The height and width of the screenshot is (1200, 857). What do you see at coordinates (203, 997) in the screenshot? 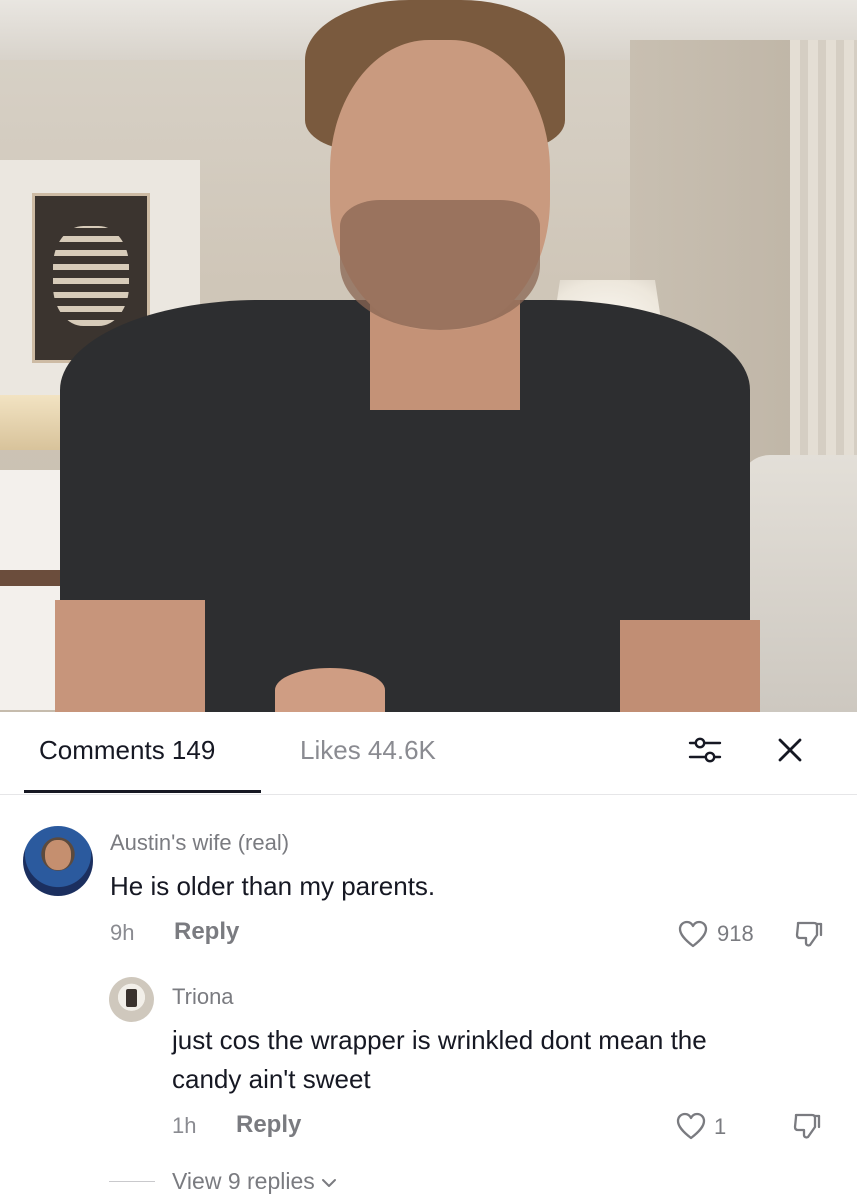
I see `reply-username: Triona` at bounding box center [203, 997].